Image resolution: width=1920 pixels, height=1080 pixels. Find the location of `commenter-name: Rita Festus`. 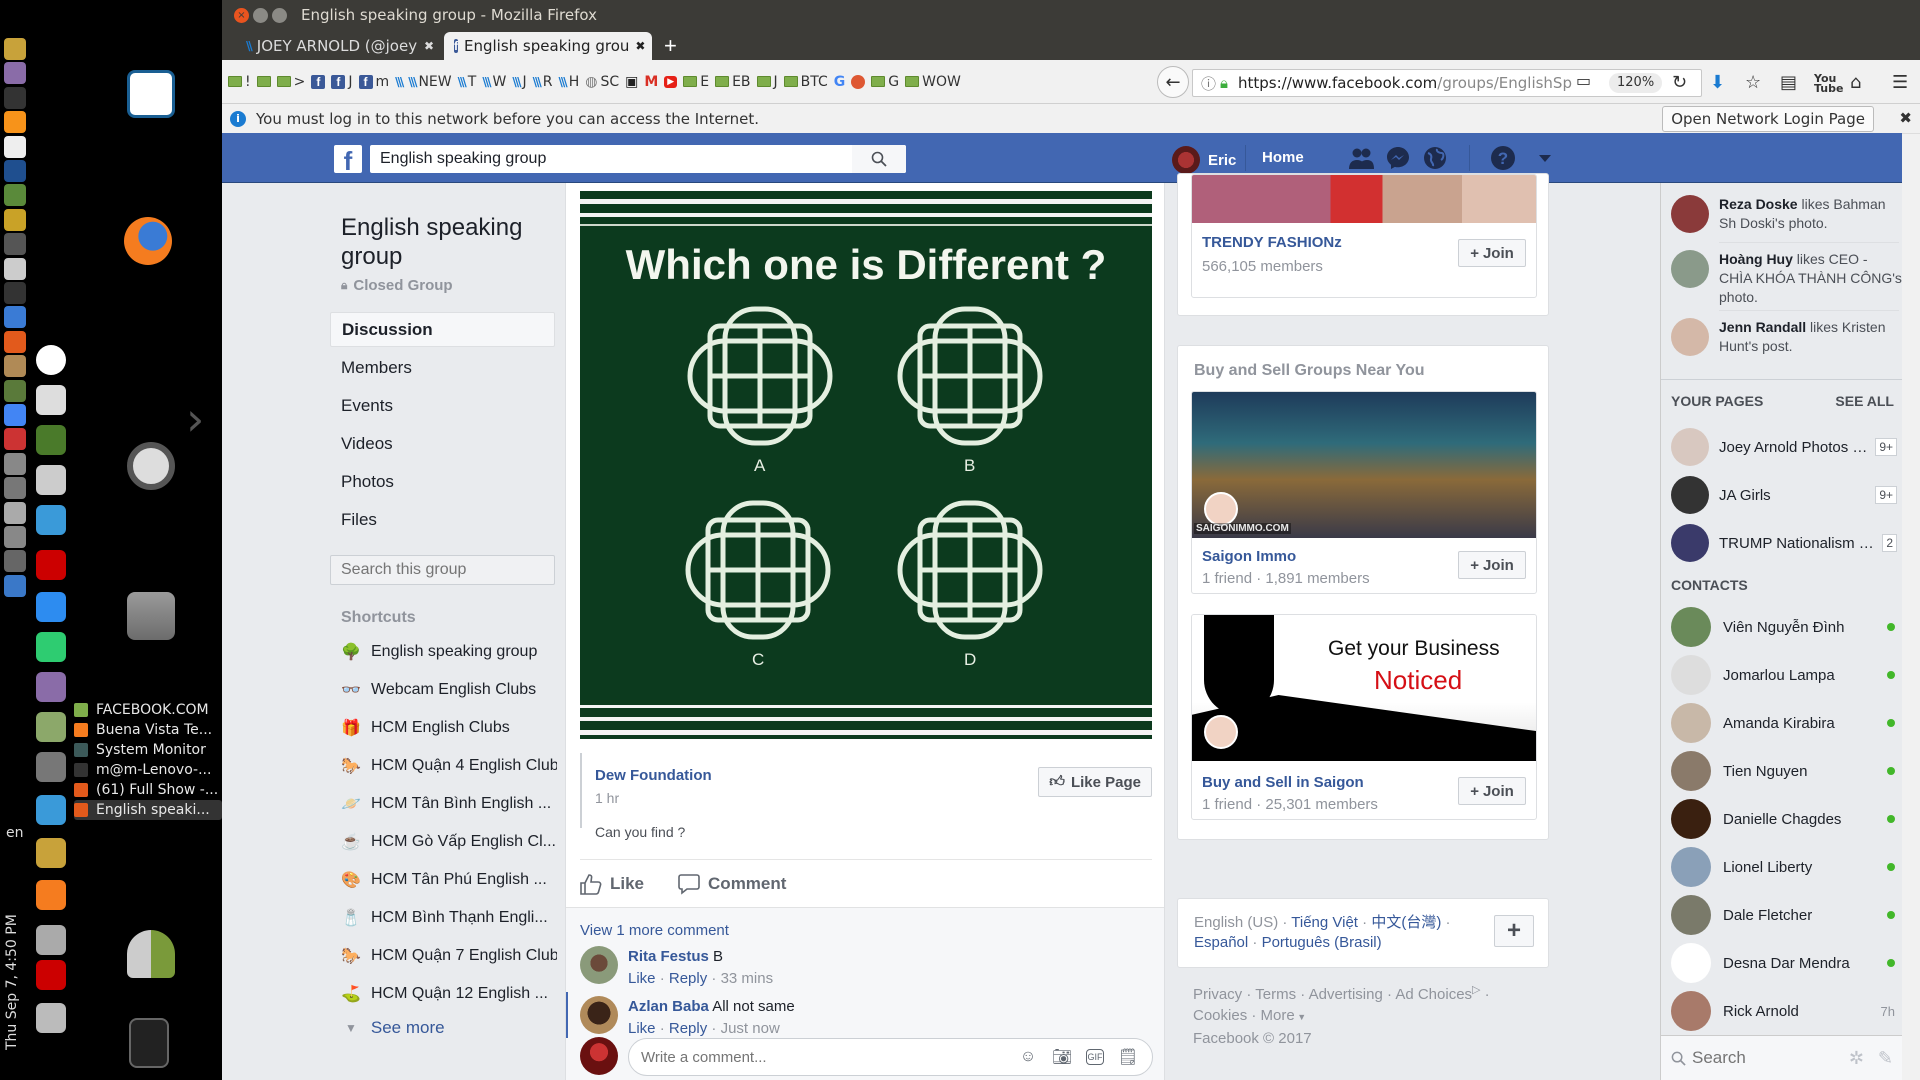

commenter-name: Rita Festus is located at coordinates (668, 956).